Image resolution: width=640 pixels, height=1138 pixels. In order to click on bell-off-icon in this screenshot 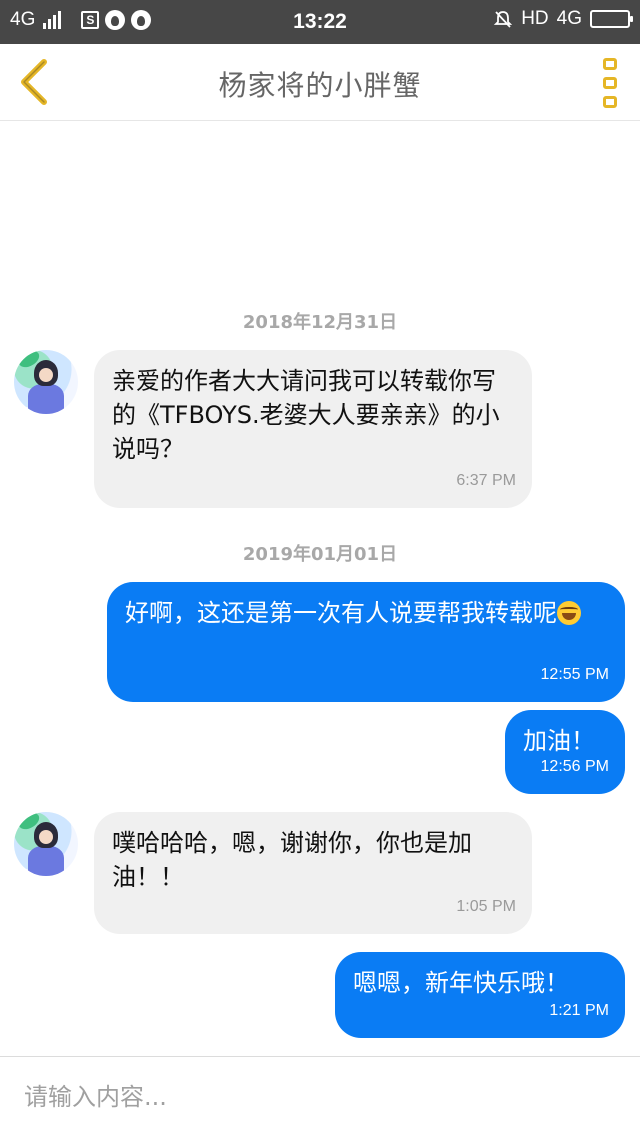, I will do `click(503, 19)`.